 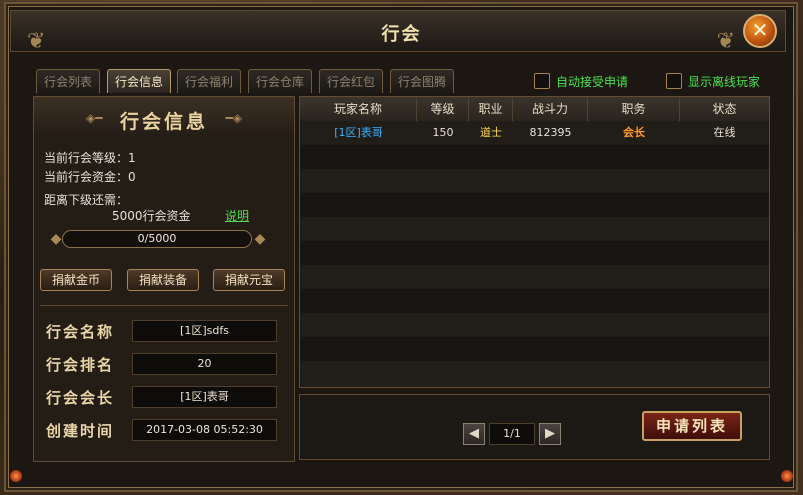 I want to click on column-header-name: 玩家名称, so click(x=358, y=109).